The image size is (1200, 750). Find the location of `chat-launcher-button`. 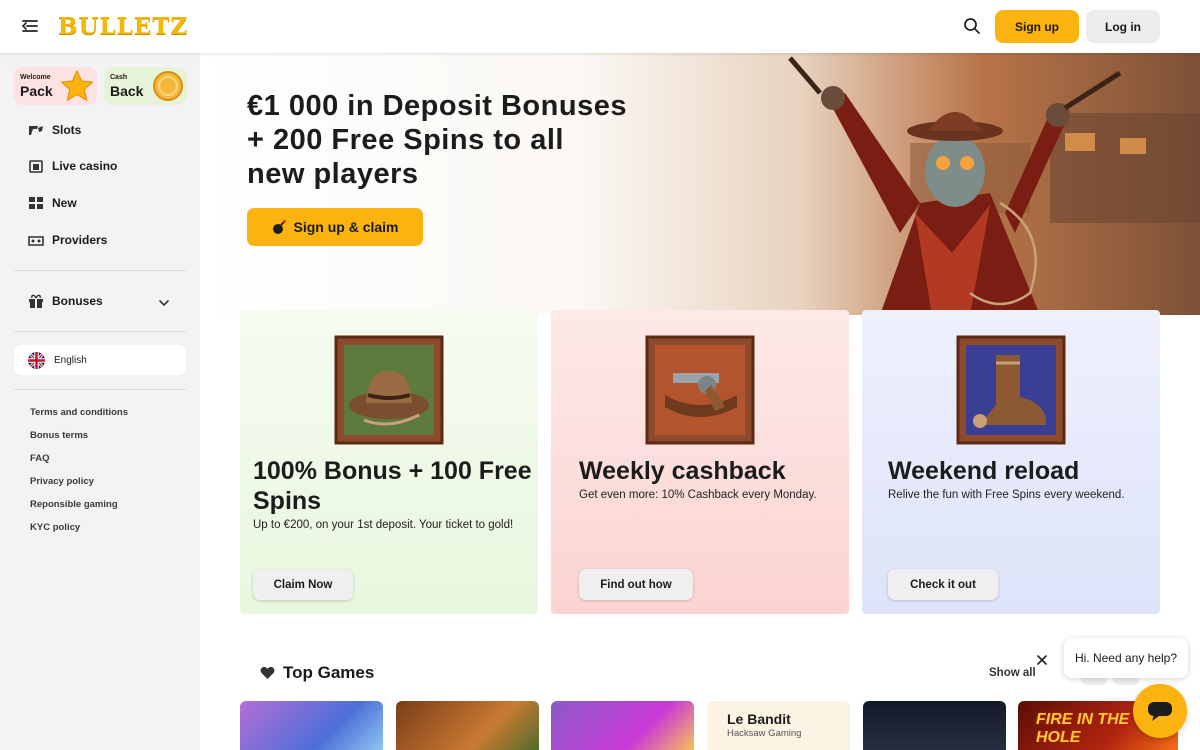

chat-launcher-button is located at coordinates (1160, 711).